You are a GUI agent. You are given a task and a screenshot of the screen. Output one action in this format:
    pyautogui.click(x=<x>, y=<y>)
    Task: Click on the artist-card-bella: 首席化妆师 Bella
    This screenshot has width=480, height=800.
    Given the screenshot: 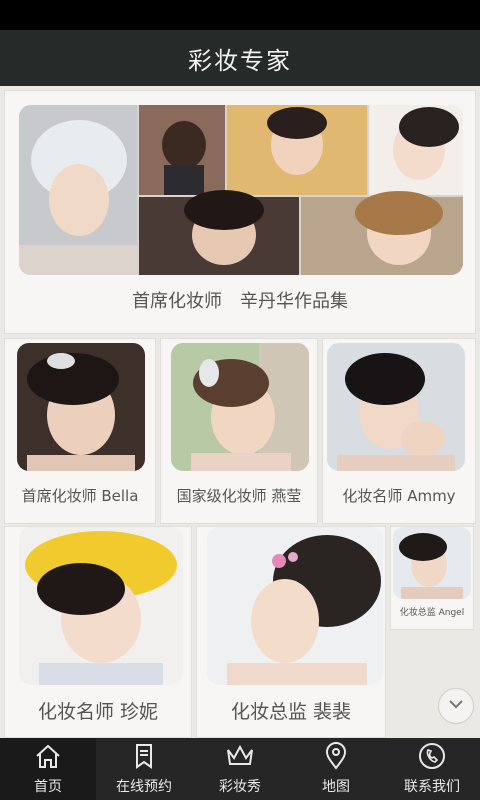 What is the action you would take?
    pyautogui.click(x=80, y=431)
    